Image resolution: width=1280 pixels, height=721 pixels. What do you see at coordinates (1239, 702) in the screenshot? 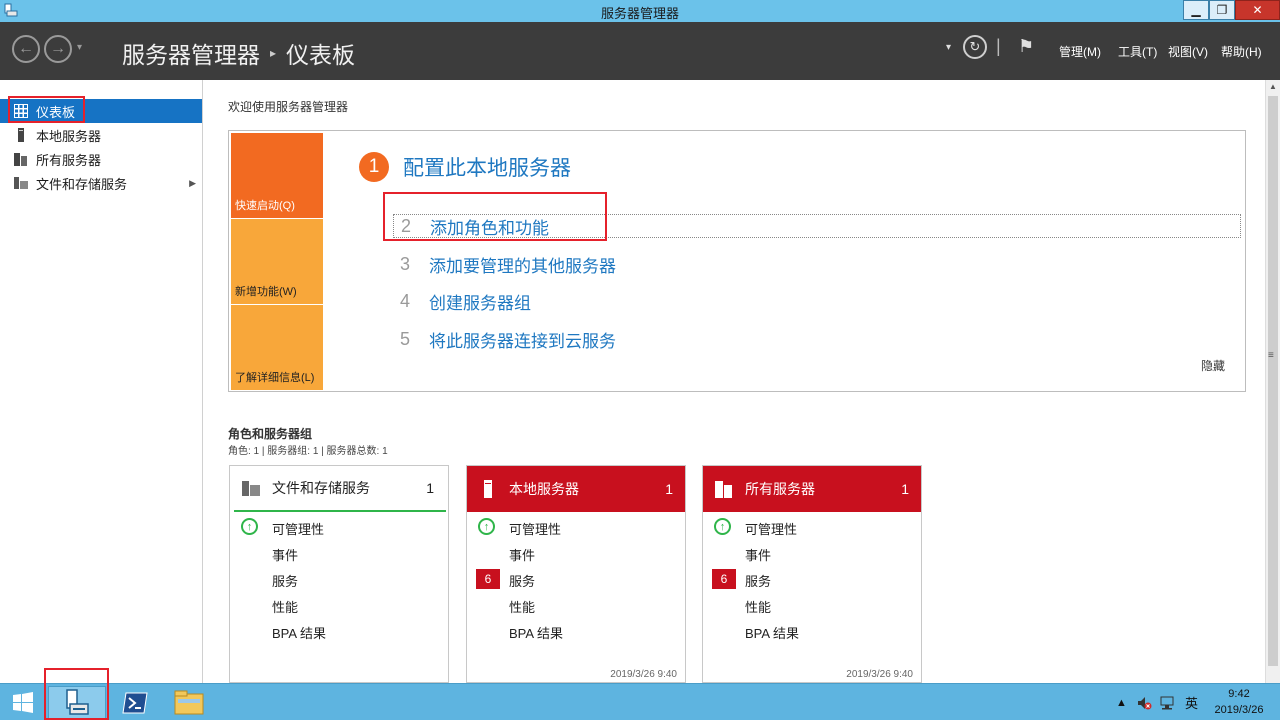
I see `taskbar-clock: 9:42 2019/3/26` at bounding box center [1239, 702].